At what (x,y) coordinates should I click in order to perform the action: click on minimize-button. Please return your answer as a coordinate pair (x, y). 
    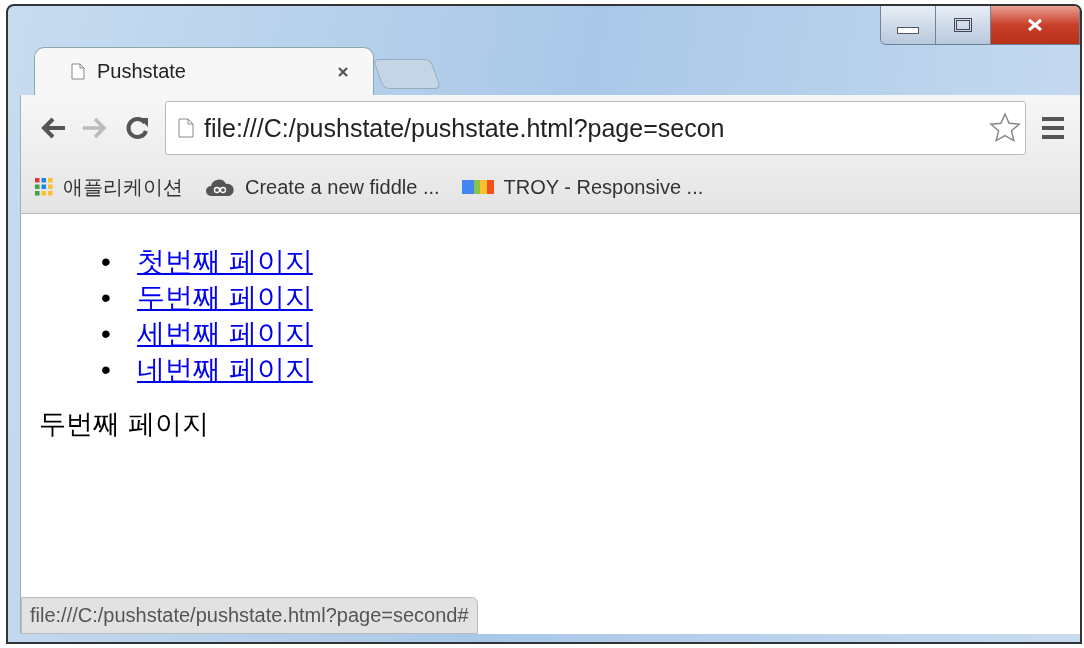
    Looking at the image, I should click on (908, 25).